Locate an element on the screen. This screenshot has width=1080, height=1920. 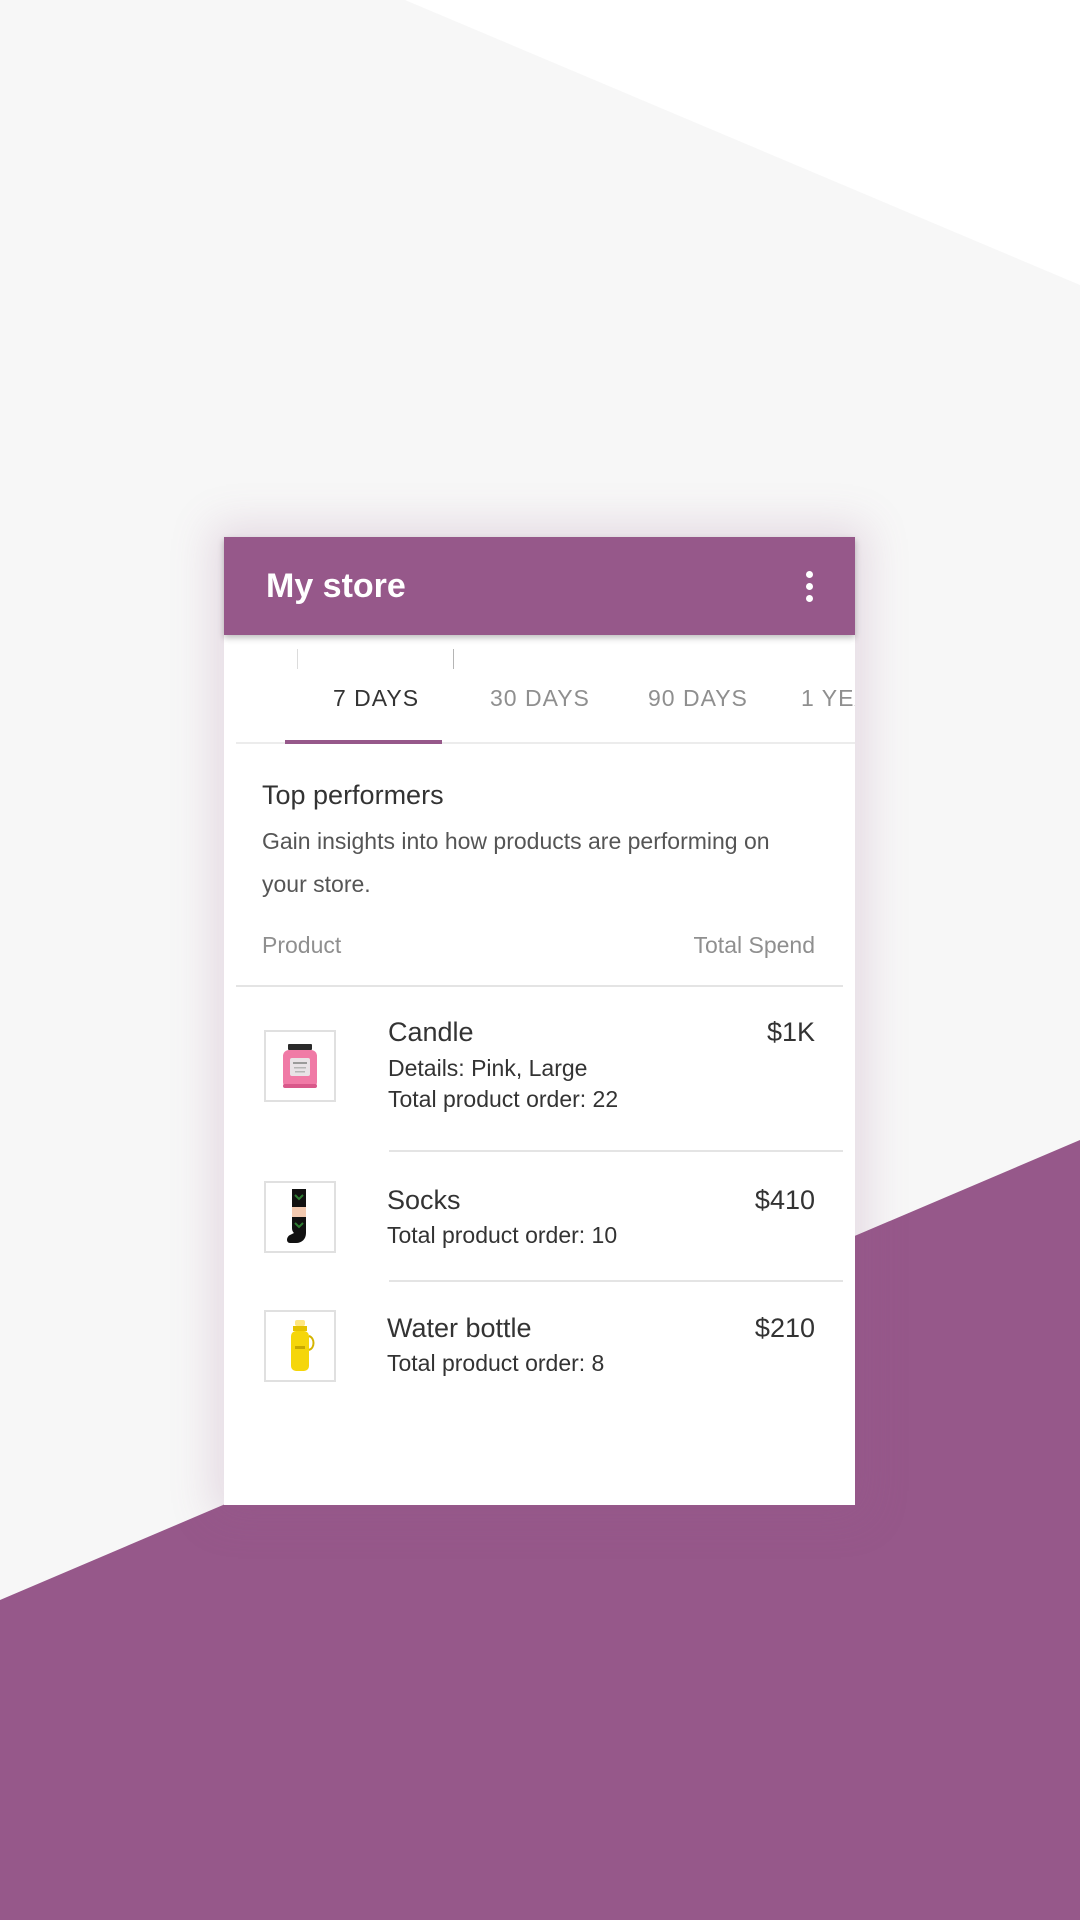
column-header-product: Product is located at coordinates (302, 945).